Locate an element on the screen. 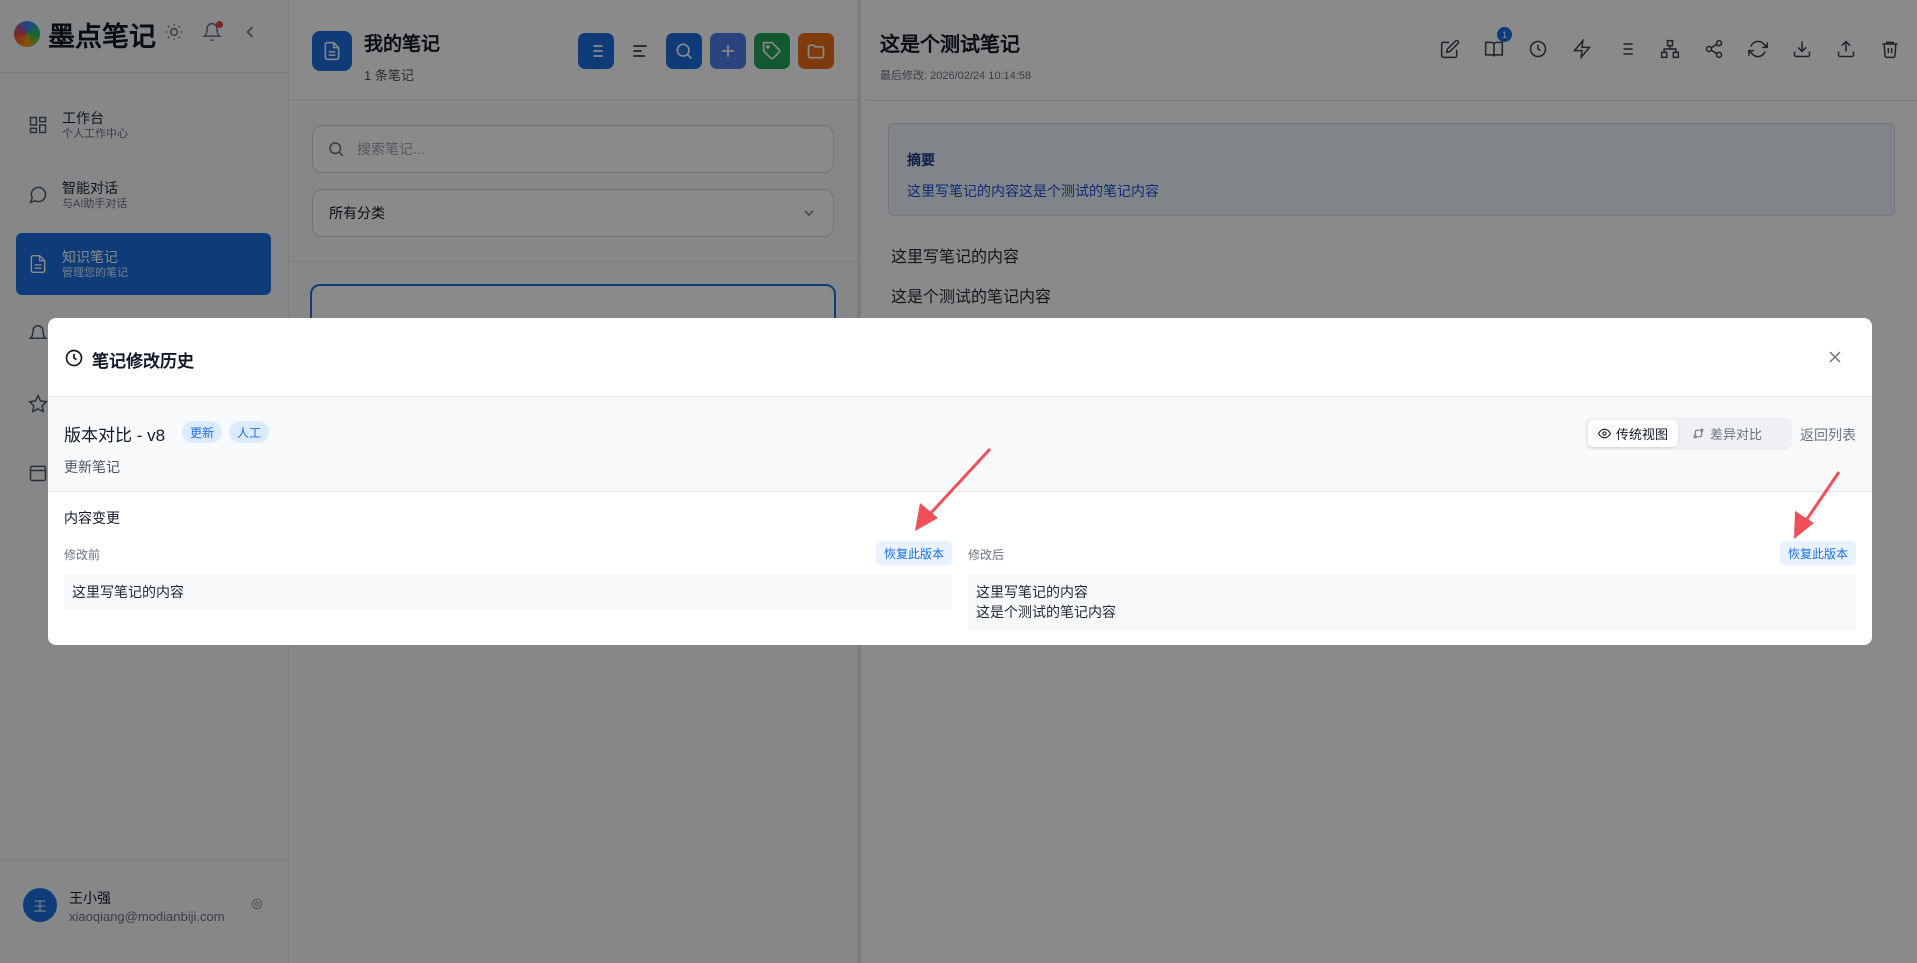 This screenshot has height=963, width=1917. before-content: 这里写笔记的内容 is located at coordinates (508, 592).